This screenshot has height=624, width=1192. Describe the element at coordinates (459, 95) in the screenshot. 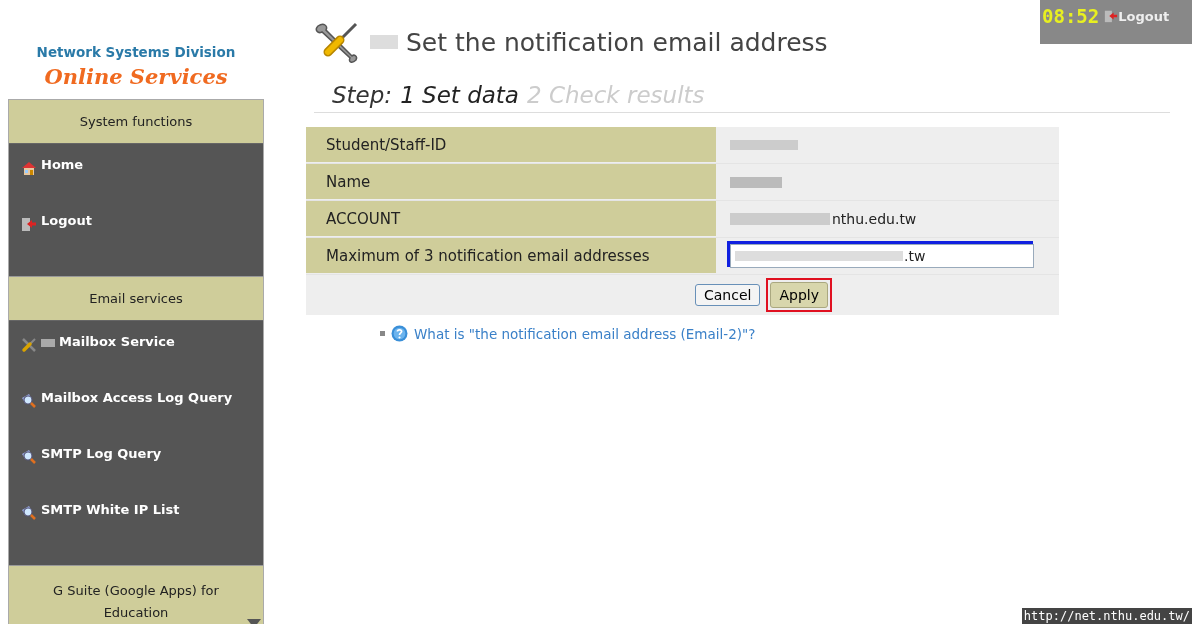

I see `step-indicator: 1 Set data` at that location.